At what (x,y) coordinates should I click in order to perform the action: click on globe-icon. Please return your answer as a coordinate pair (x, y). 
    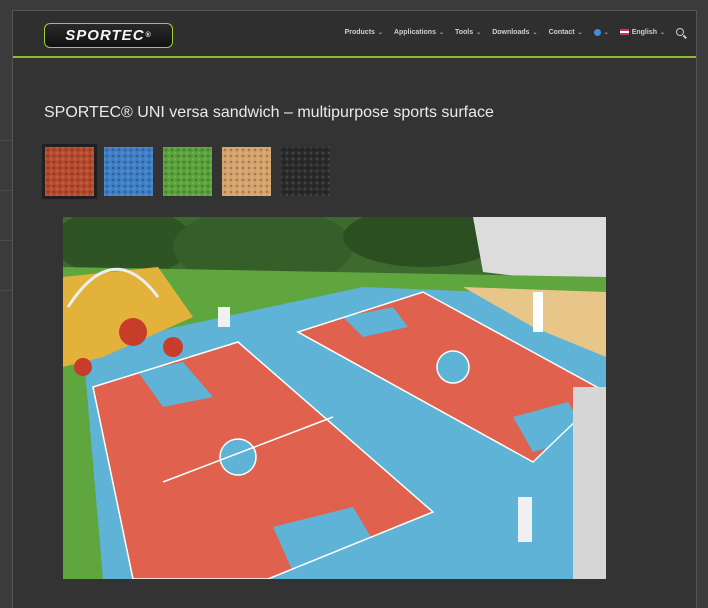
    Looking at the image, I should click on (597, 32).